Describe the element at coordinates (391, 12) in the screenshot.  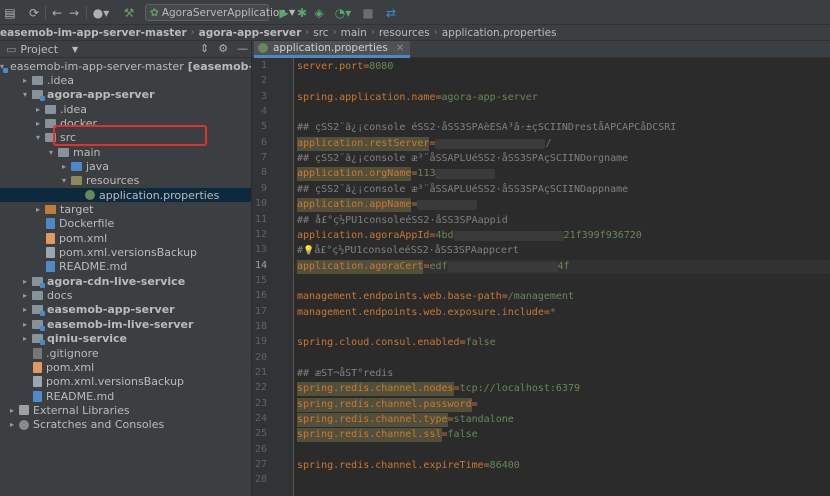
I see `translate-icon: ⇄` at that location.